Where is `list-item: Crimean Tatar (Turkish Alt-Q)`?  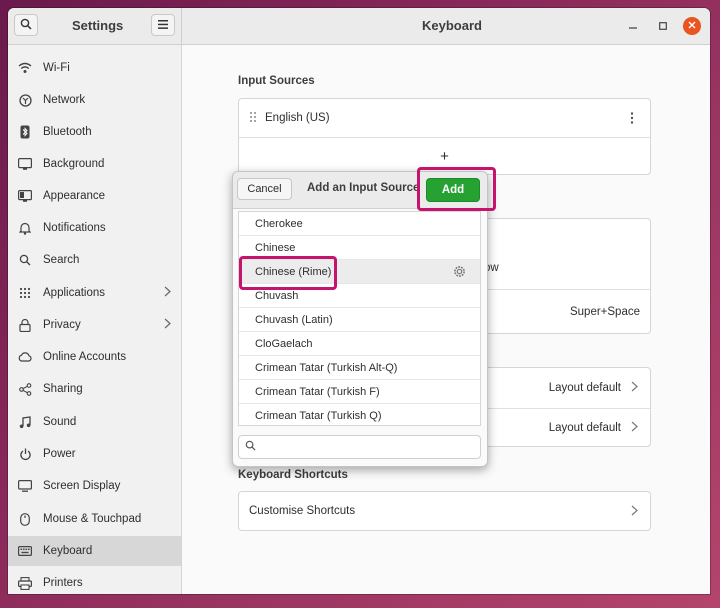 list-item: Crimean Tatar (Turkish Alt-Q) is located at coordinates (359, 368).